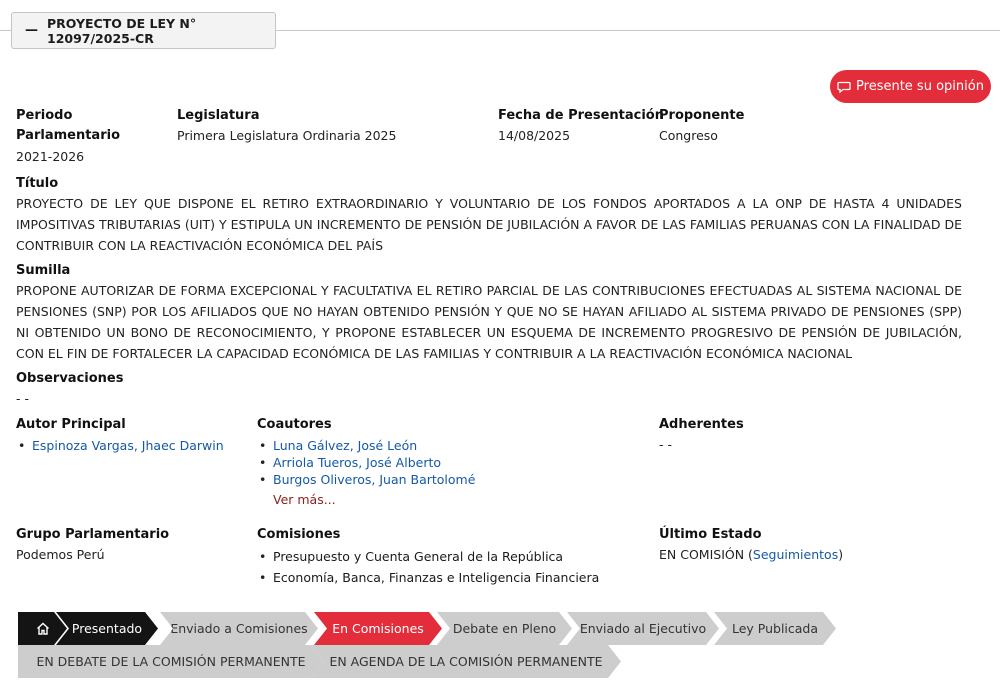 This screenshot has height=689, width=1000. I want to click on estado-text: EN COMISIÓN (, so click(706, 554).